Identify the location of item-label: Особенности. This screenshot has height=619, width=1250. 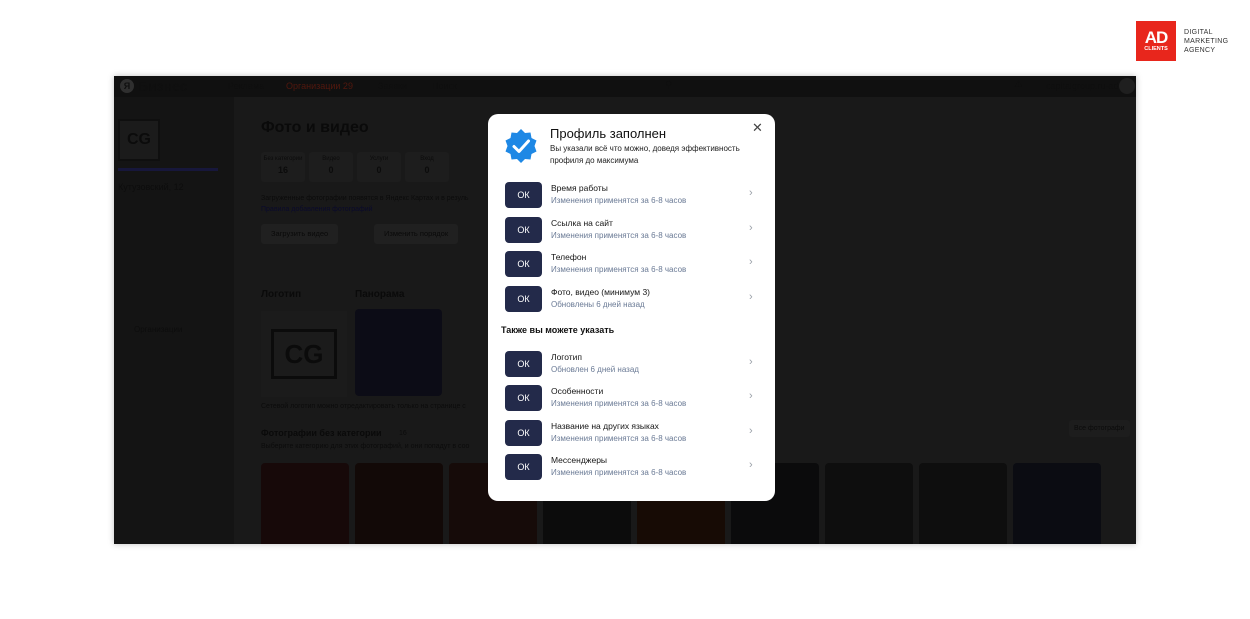
(577, 391).